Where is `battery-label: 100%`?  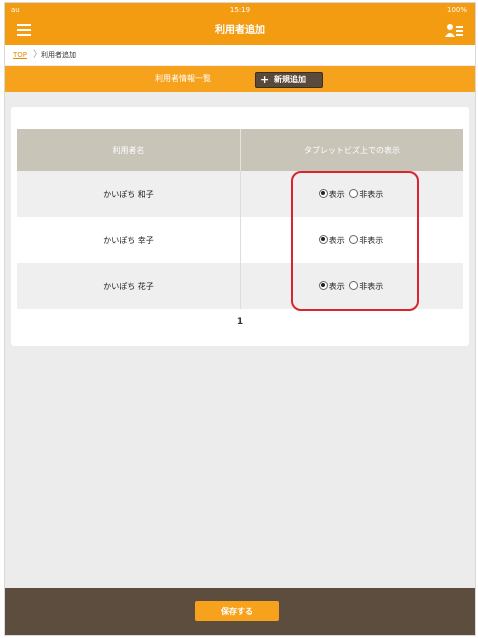
battery-label: 100% is located at coordinates (456, 10).